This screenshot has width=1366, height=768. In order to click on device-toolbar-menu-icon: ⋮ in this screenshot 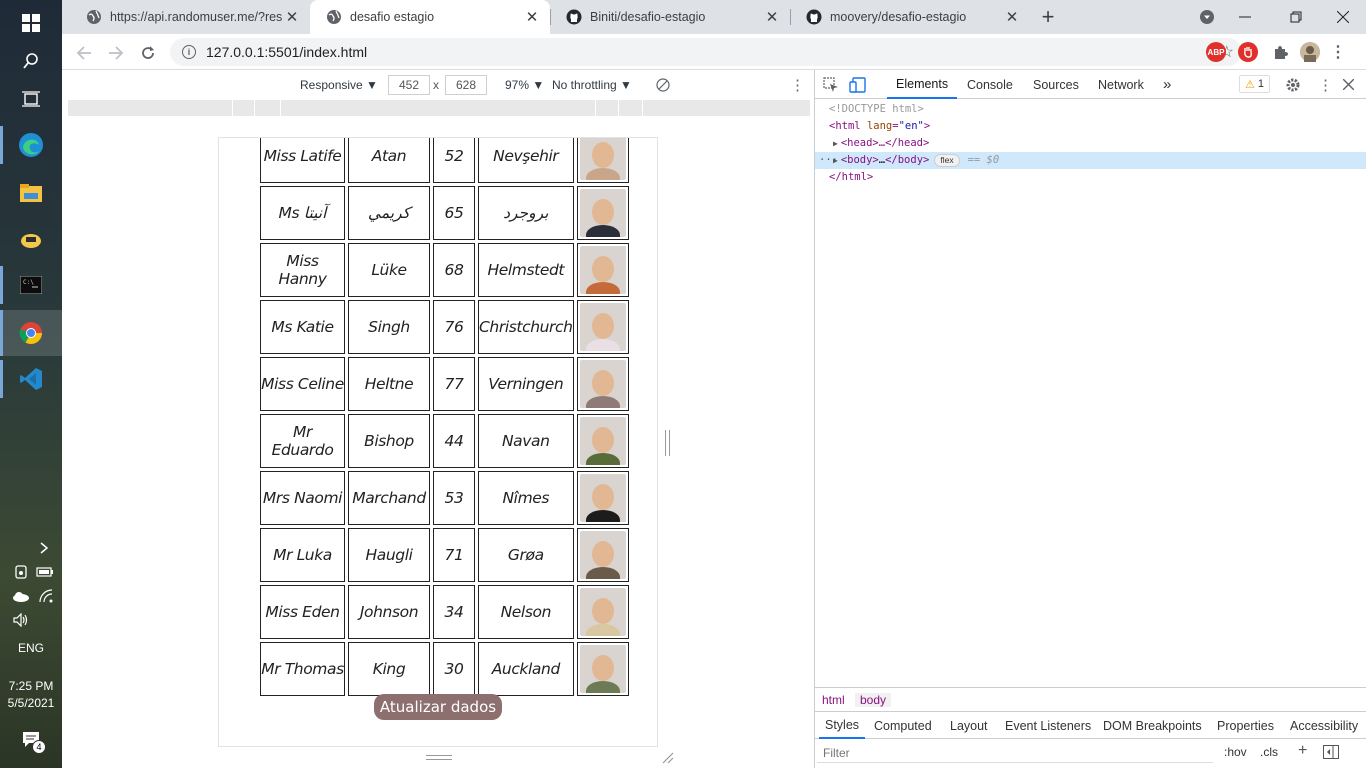, I will do `click(797, 85)`.